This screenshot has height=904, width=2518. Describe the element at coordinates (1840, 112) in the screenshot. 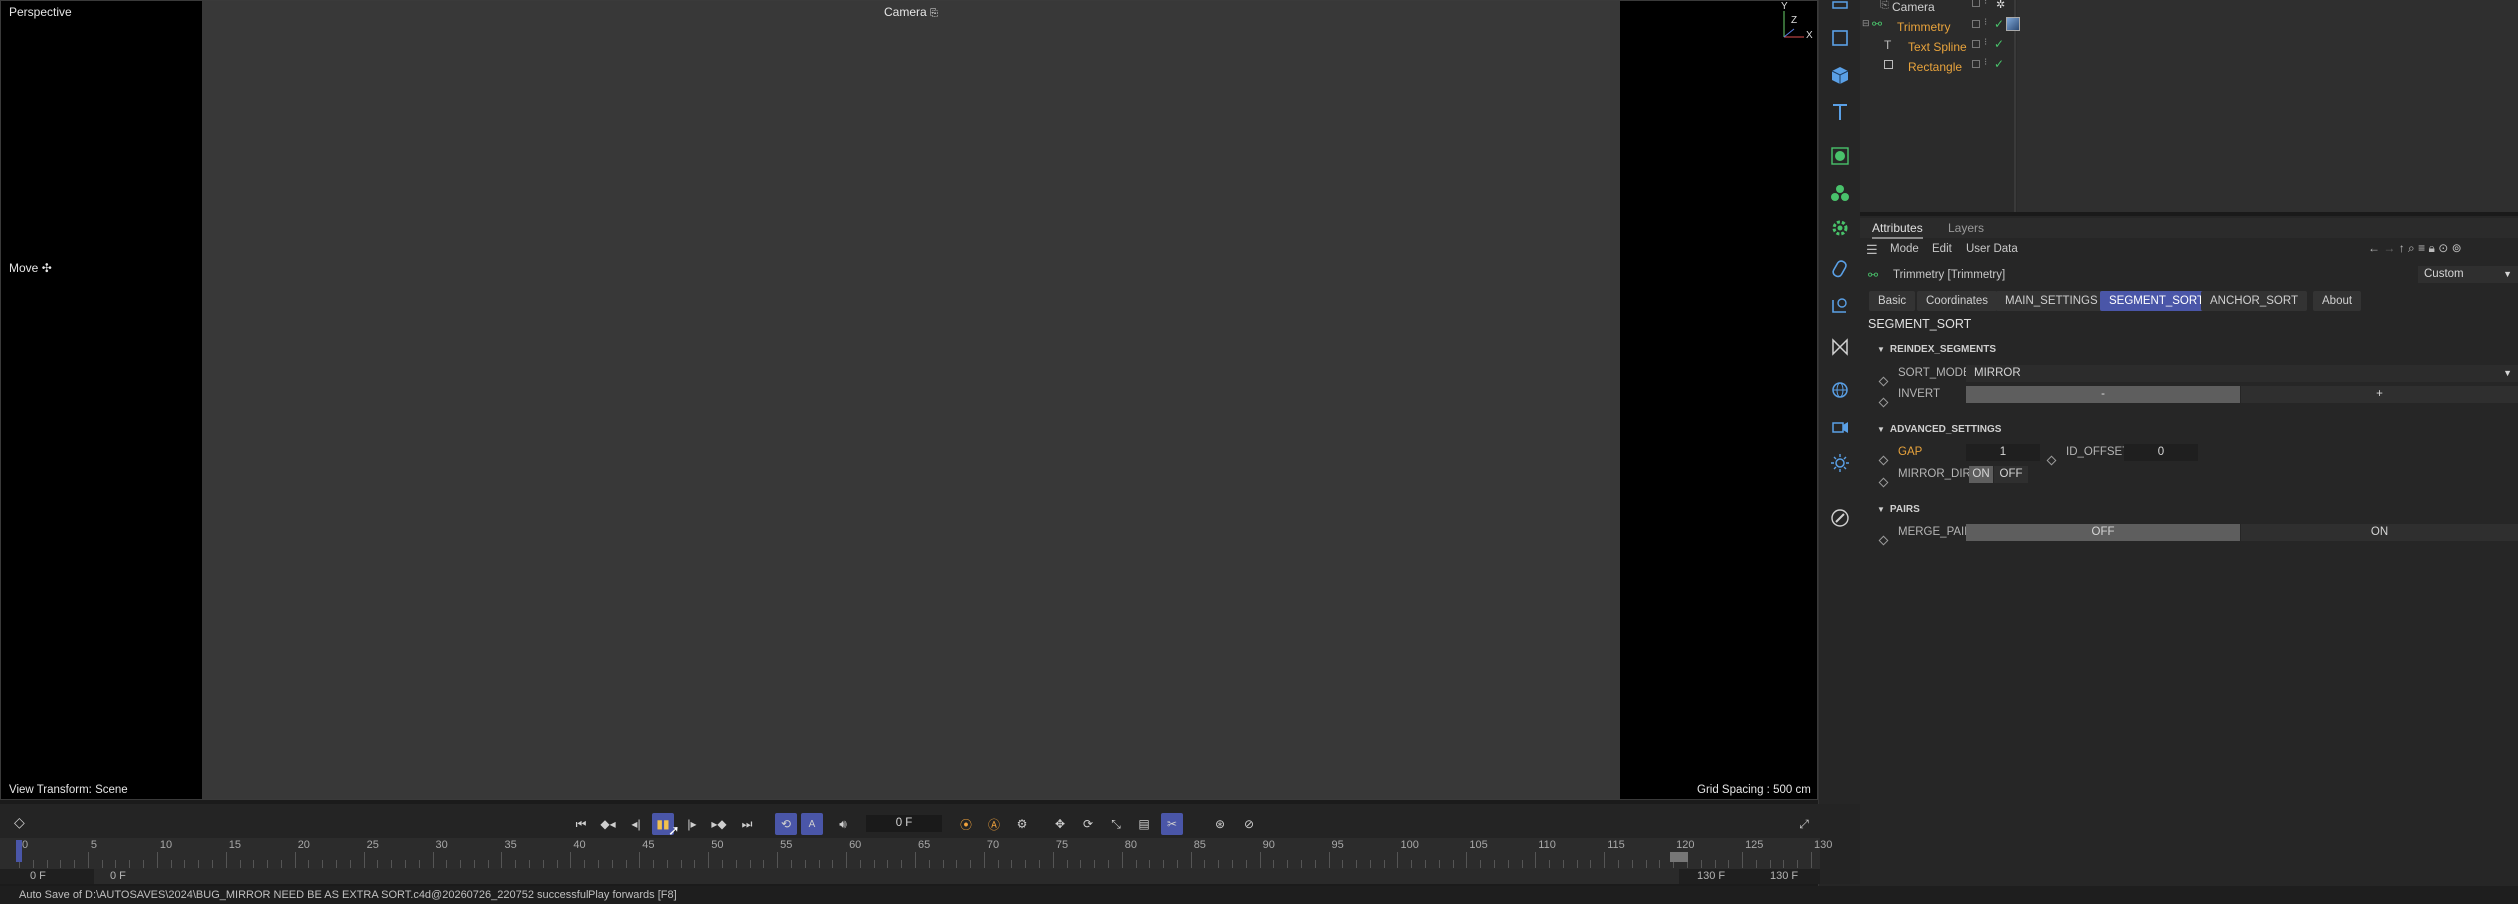

I see `text-button` at that location.